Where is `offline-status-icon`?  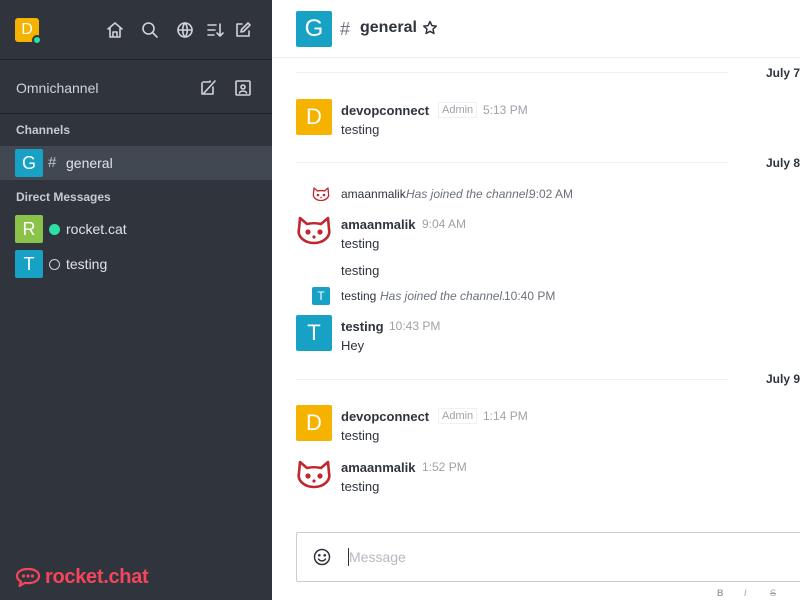
offline-status-icon is located at coordinates (54, 264).